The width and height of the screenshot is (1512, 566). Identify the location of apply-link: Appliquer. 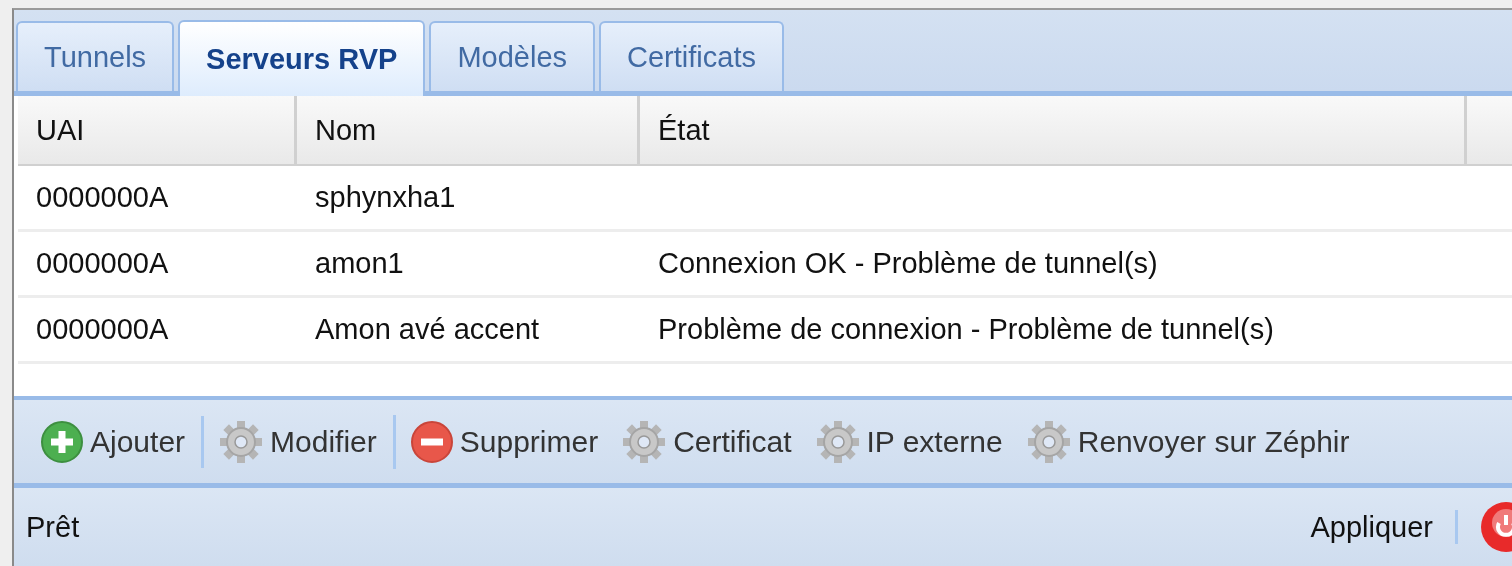
(1371, 527).